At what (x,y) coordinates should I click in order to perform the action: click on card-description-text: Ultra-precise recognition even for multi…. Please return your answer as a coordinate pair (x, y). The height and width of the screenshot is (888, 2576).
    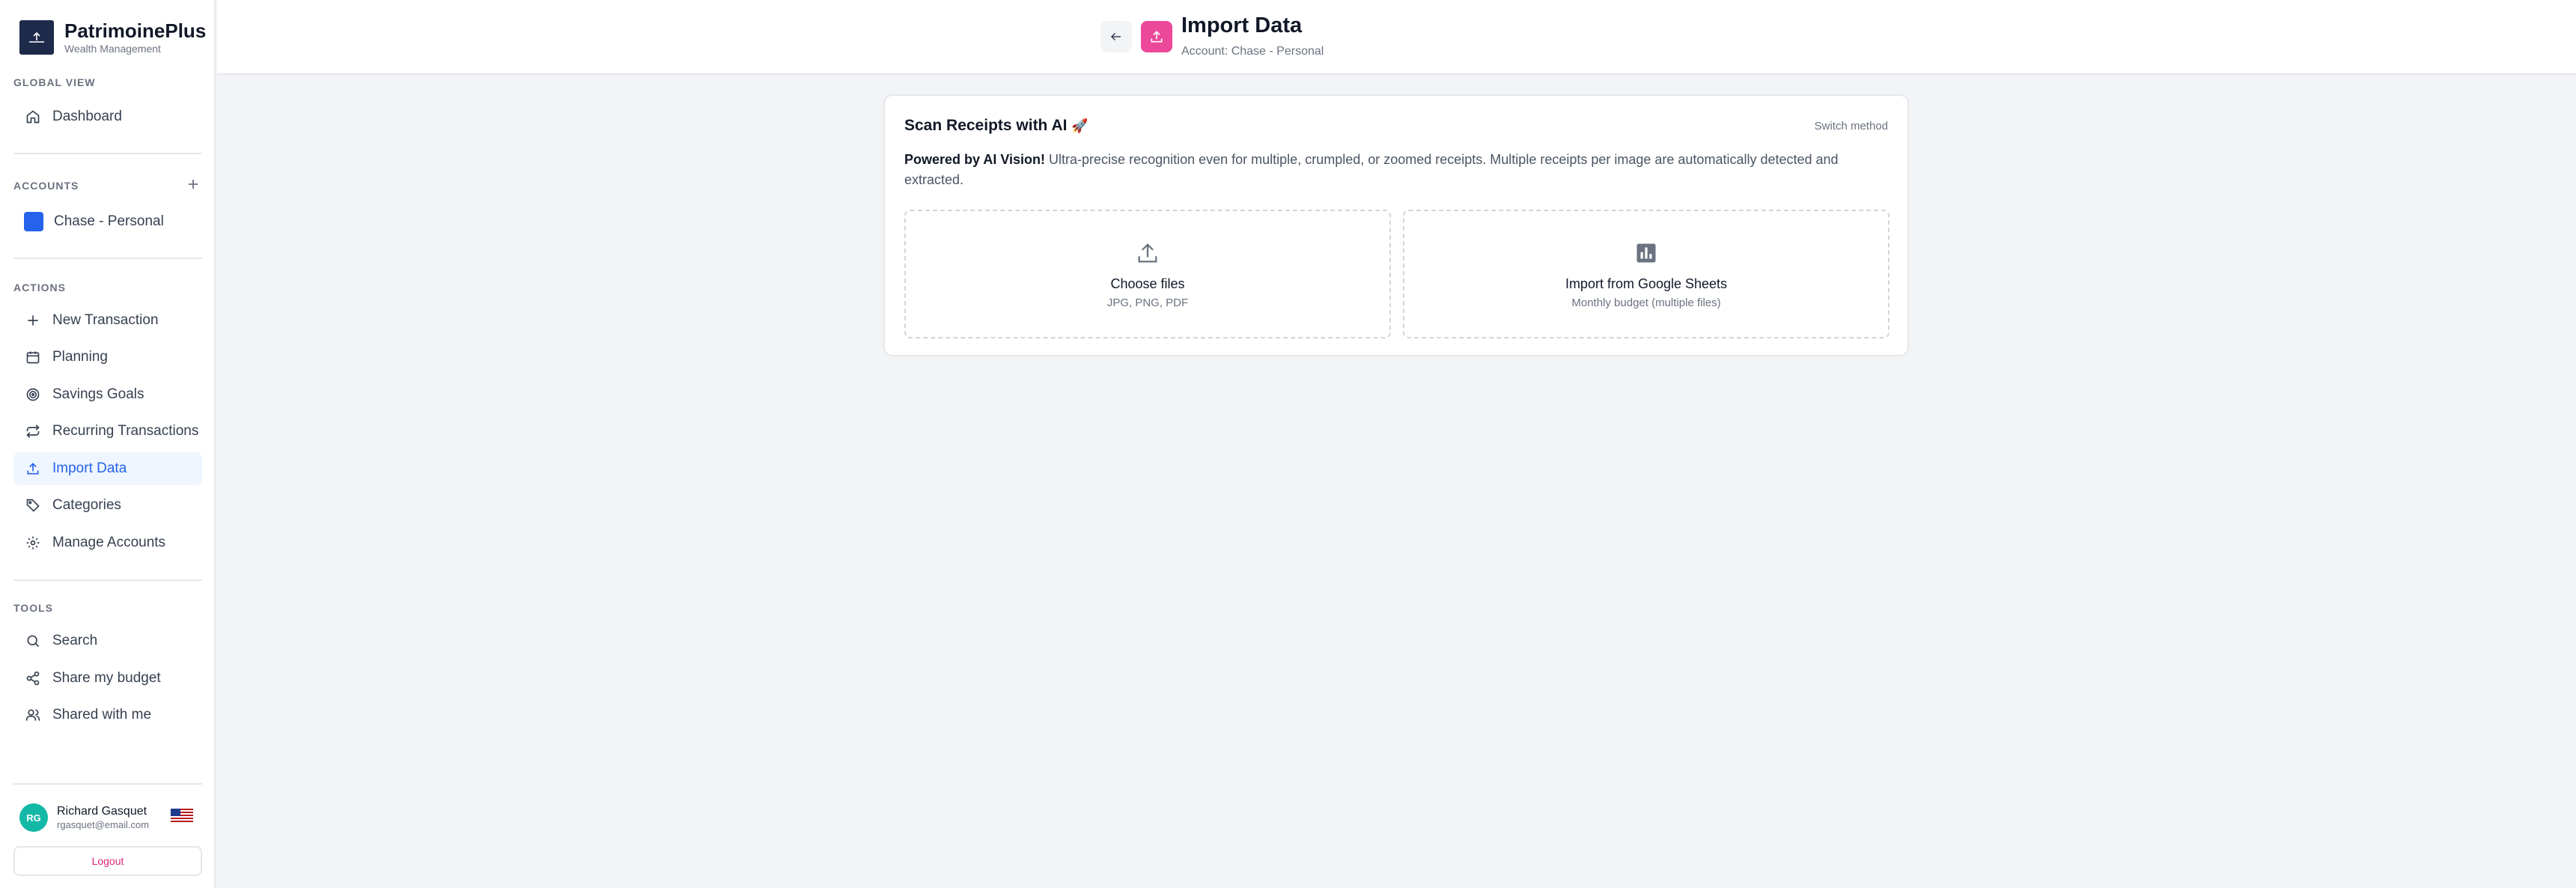
    Looking at the image, I should click on (1371, 169).